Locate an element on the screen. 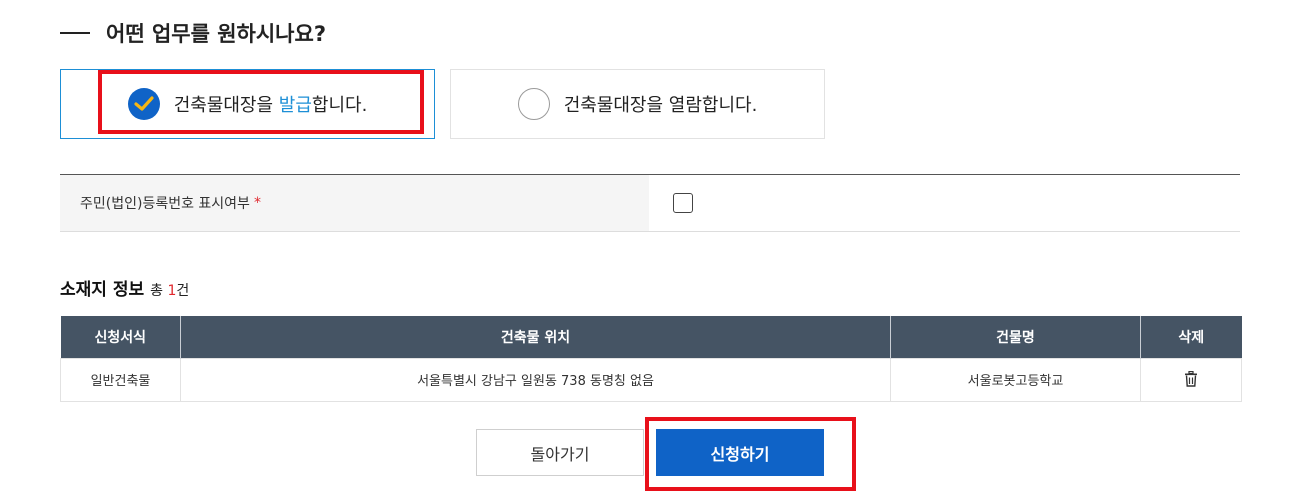 This screenshot has width=1289, height=502. back-button: 돌아가기 is located at coordinates (560, 452).